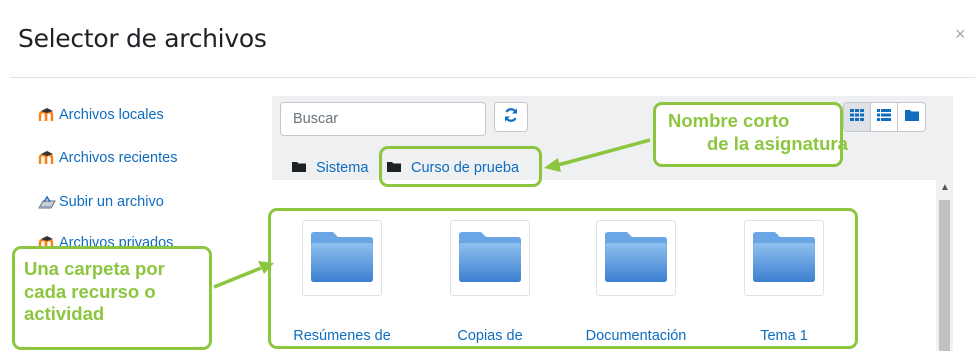 This screenshot has width=975, height=351. I want to click on sidebar-item-label: Archivos recientes, so click(118, 158).